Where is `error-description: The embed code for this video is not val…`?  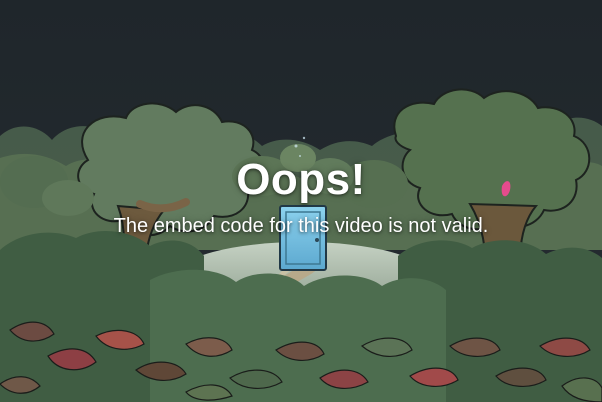
error-description: The embed code for this video is not val… is located at coordinates (301, 226).